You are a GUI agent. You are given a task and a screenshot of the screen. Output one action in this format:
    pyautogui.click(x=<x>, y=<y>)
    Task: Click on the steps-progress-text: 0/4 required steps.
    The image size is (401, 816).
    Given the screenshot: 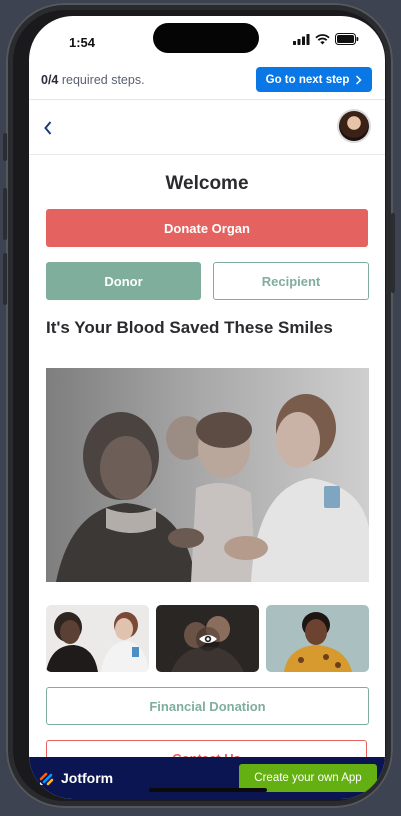 What is the action you would take?
    pyautogui.click(x=93, y=80)
    